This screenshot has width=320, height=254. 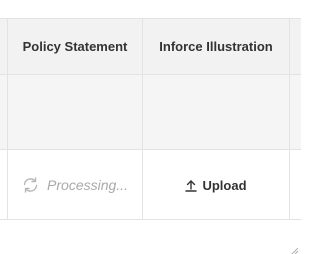 I want to click on refresh-icon, so click(x=30, y=185).